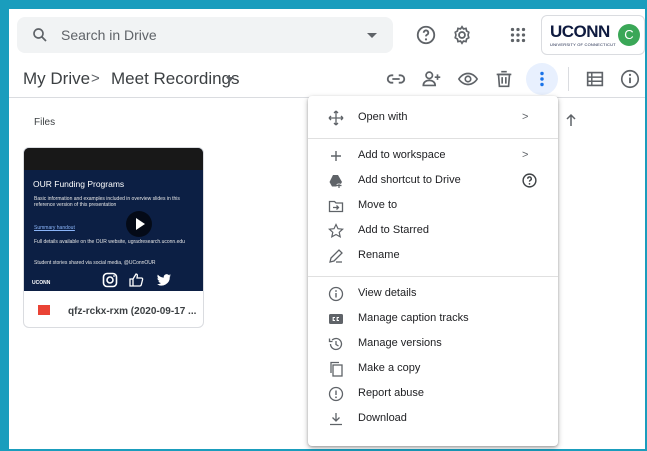 The image size is (647, 451). I want to click on menu-item-manage-caption-tracks: Manage caption tracks, so click(433, 319).